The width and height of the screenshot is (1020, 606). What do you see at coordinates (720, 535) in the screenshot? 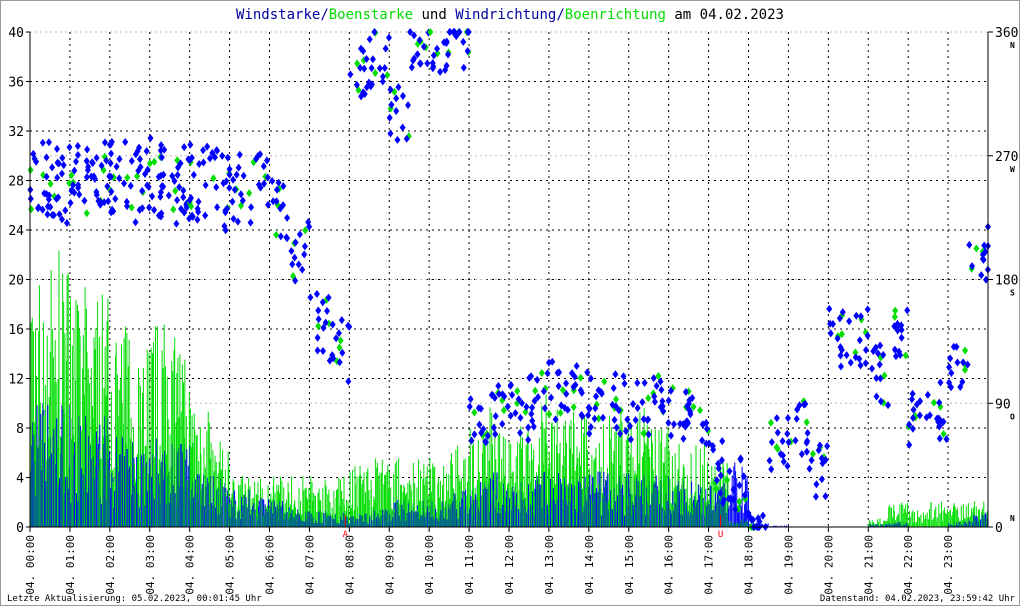
I see `sun-marker-label: U` at bounding box center [720, 535].